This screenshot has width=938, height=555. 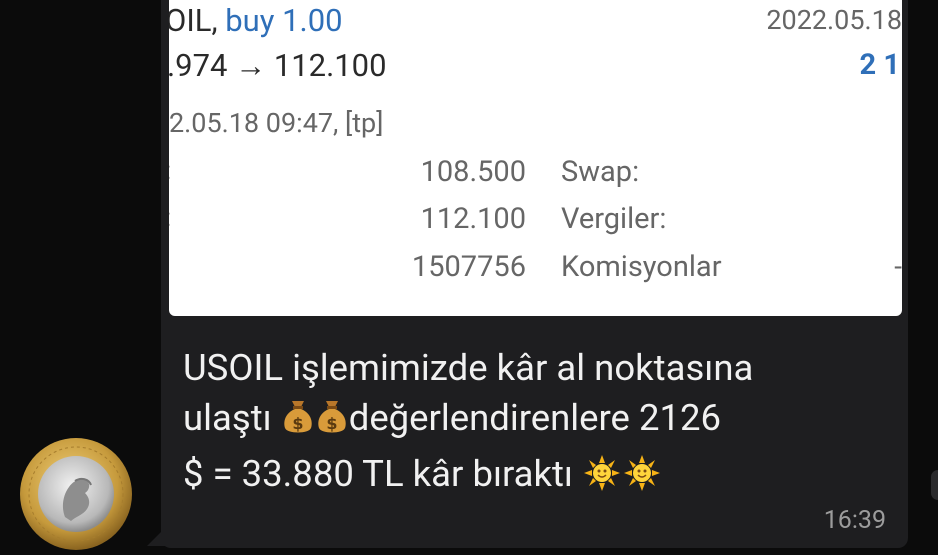 What do you see at coordinates (278, 65) in the screenshot?
I see `trade-price-change: .974 → 112.100` at bounding box center [278, 65].